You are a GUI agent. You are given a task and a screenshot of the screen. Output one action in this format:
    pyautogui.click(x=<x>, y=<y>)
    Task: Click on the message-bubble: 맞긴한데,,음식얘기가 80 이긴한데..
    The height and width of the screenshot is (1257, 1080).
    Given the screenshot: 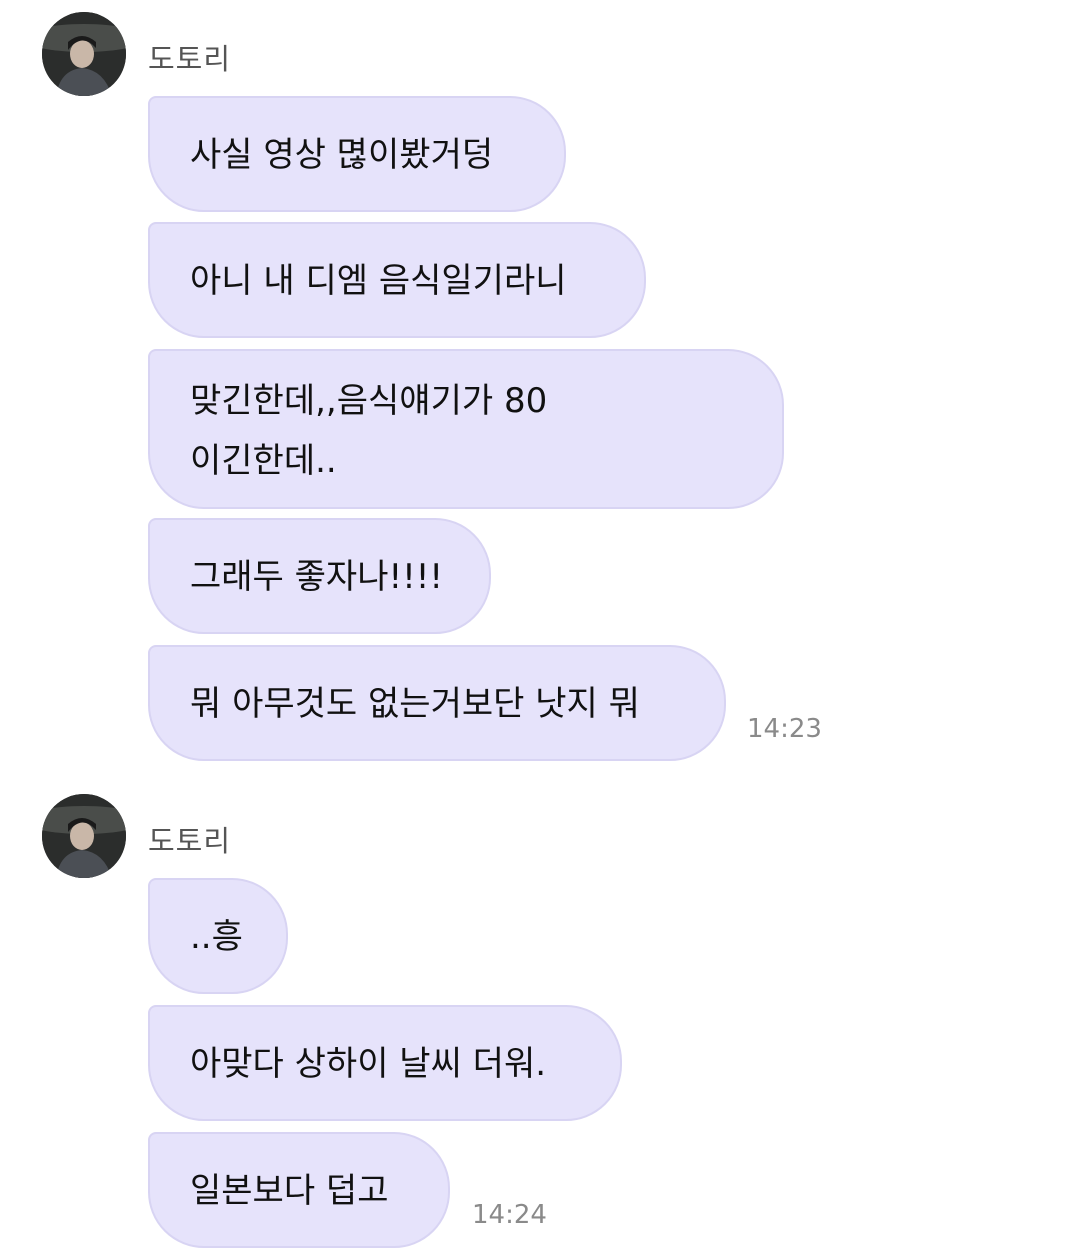 What is the action you would take?
    pyautogui.click(x=466, y=429)
    